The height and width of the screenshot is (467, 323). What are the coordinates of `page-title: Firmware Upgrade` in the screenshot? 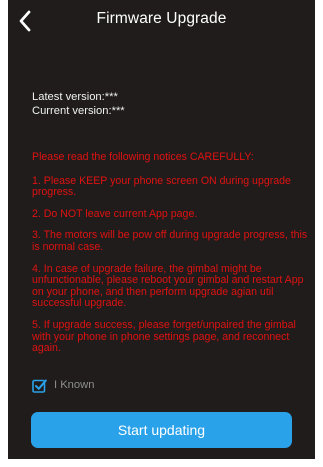 It's located at (161, 18).